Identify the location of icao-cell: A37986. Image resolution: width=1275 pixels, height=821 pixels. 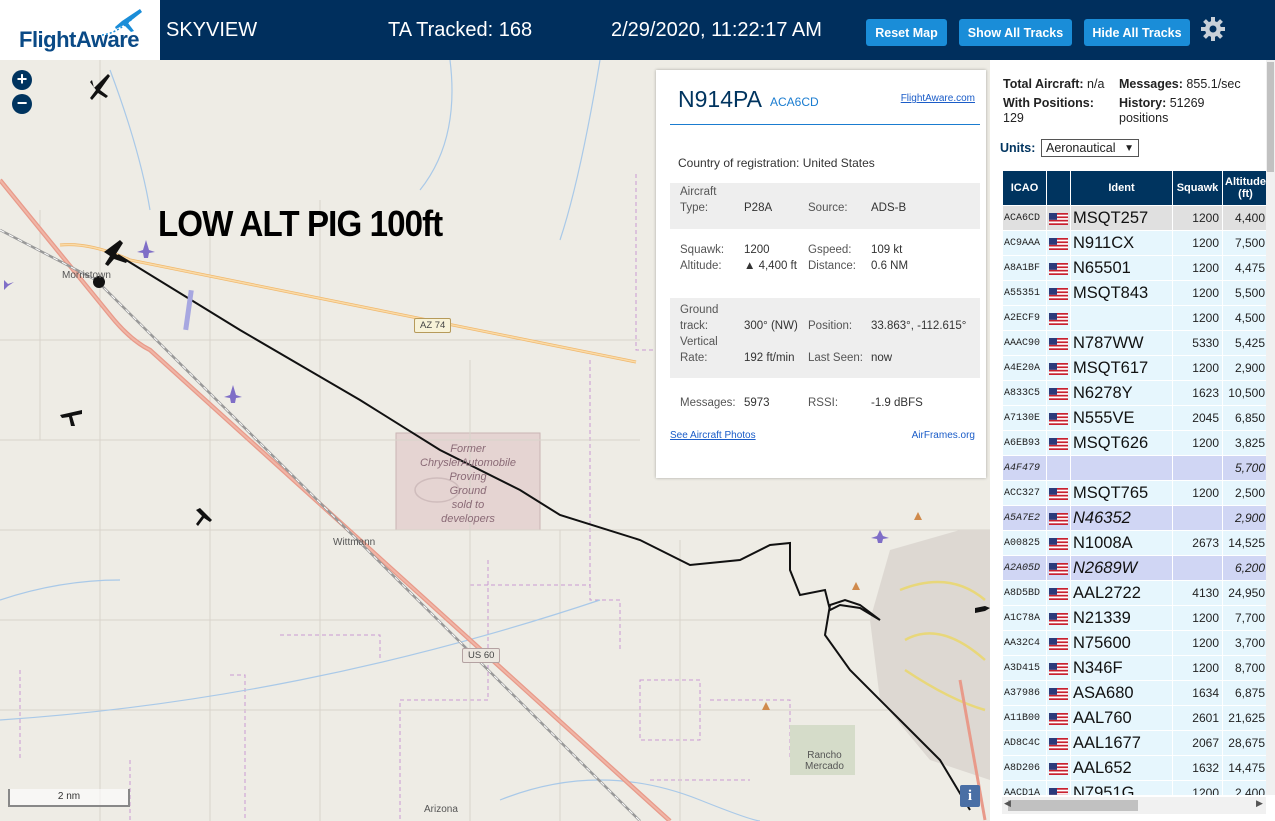
(1024, 693).